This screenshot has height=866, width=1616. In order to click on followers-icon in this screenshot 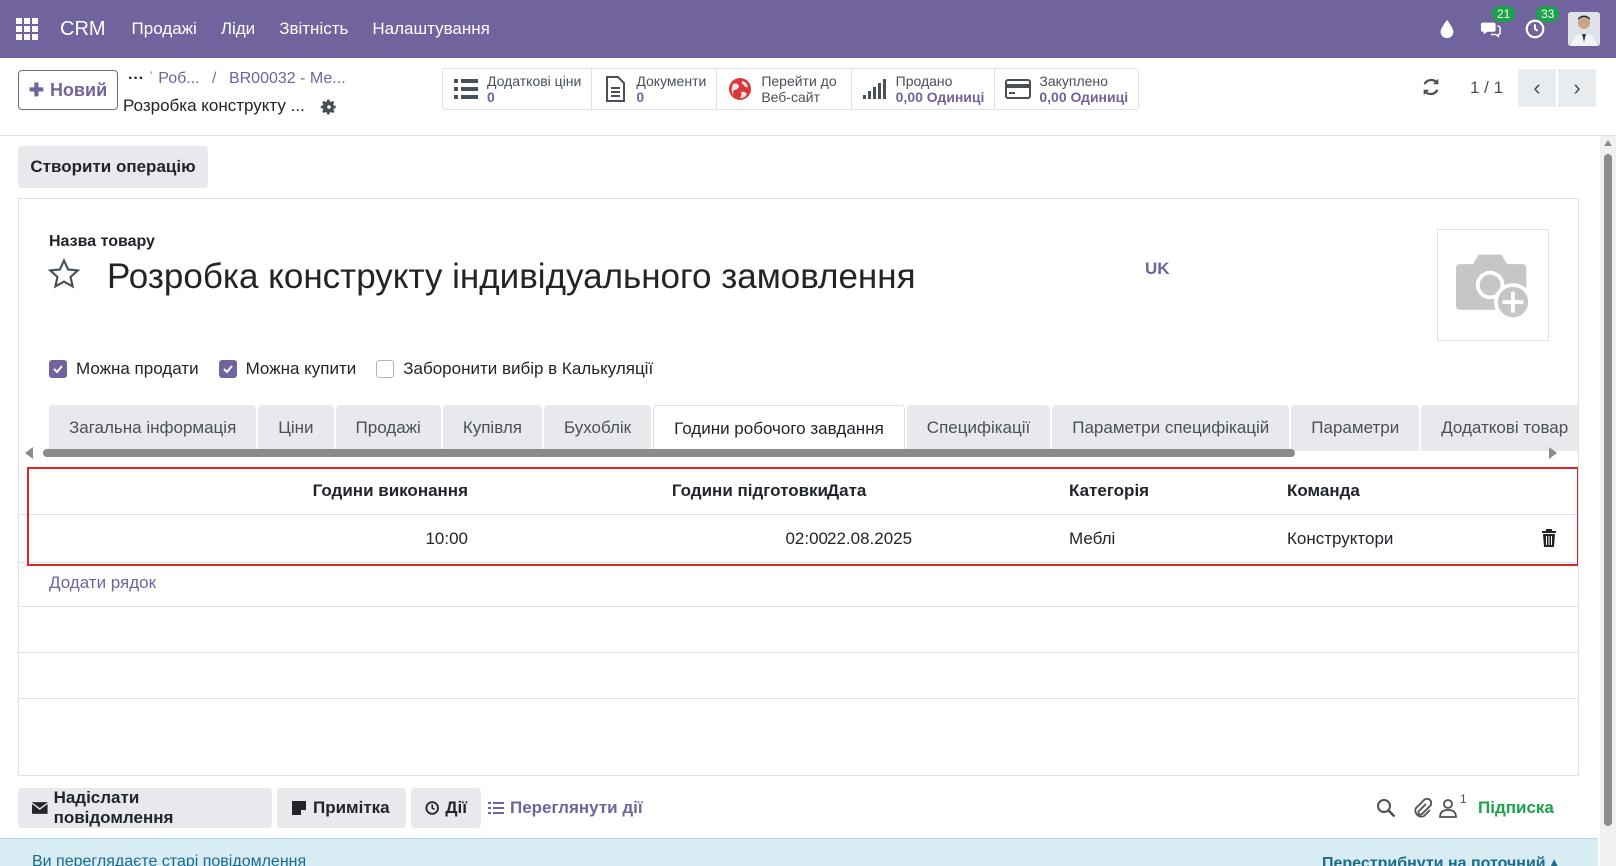, I will do `click(1448, 808)`.